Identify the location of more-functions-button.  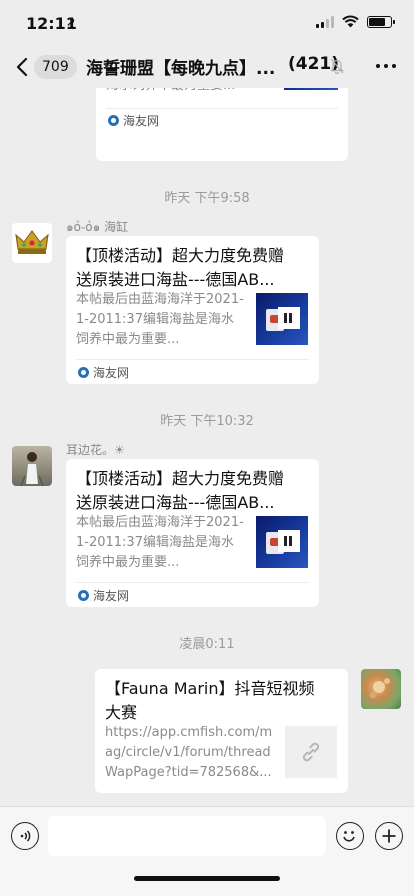
(389, 836).